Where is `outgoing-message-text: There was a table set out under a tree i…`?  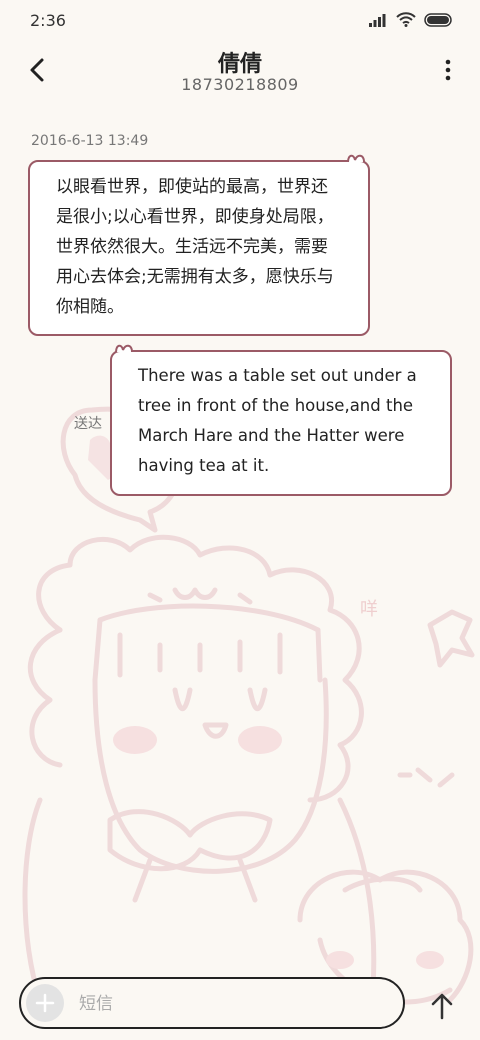 outgoing-message-text: There was a table set out under a tree i… is located at coordinates (277, 420).